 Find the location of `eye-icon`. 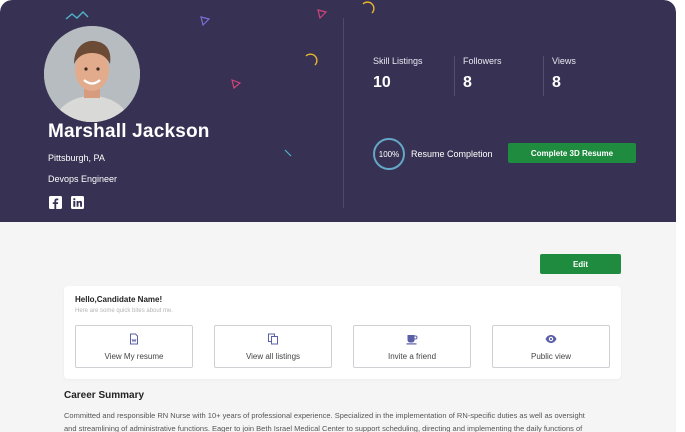

eye-icon is located at coordinates (551, 339).